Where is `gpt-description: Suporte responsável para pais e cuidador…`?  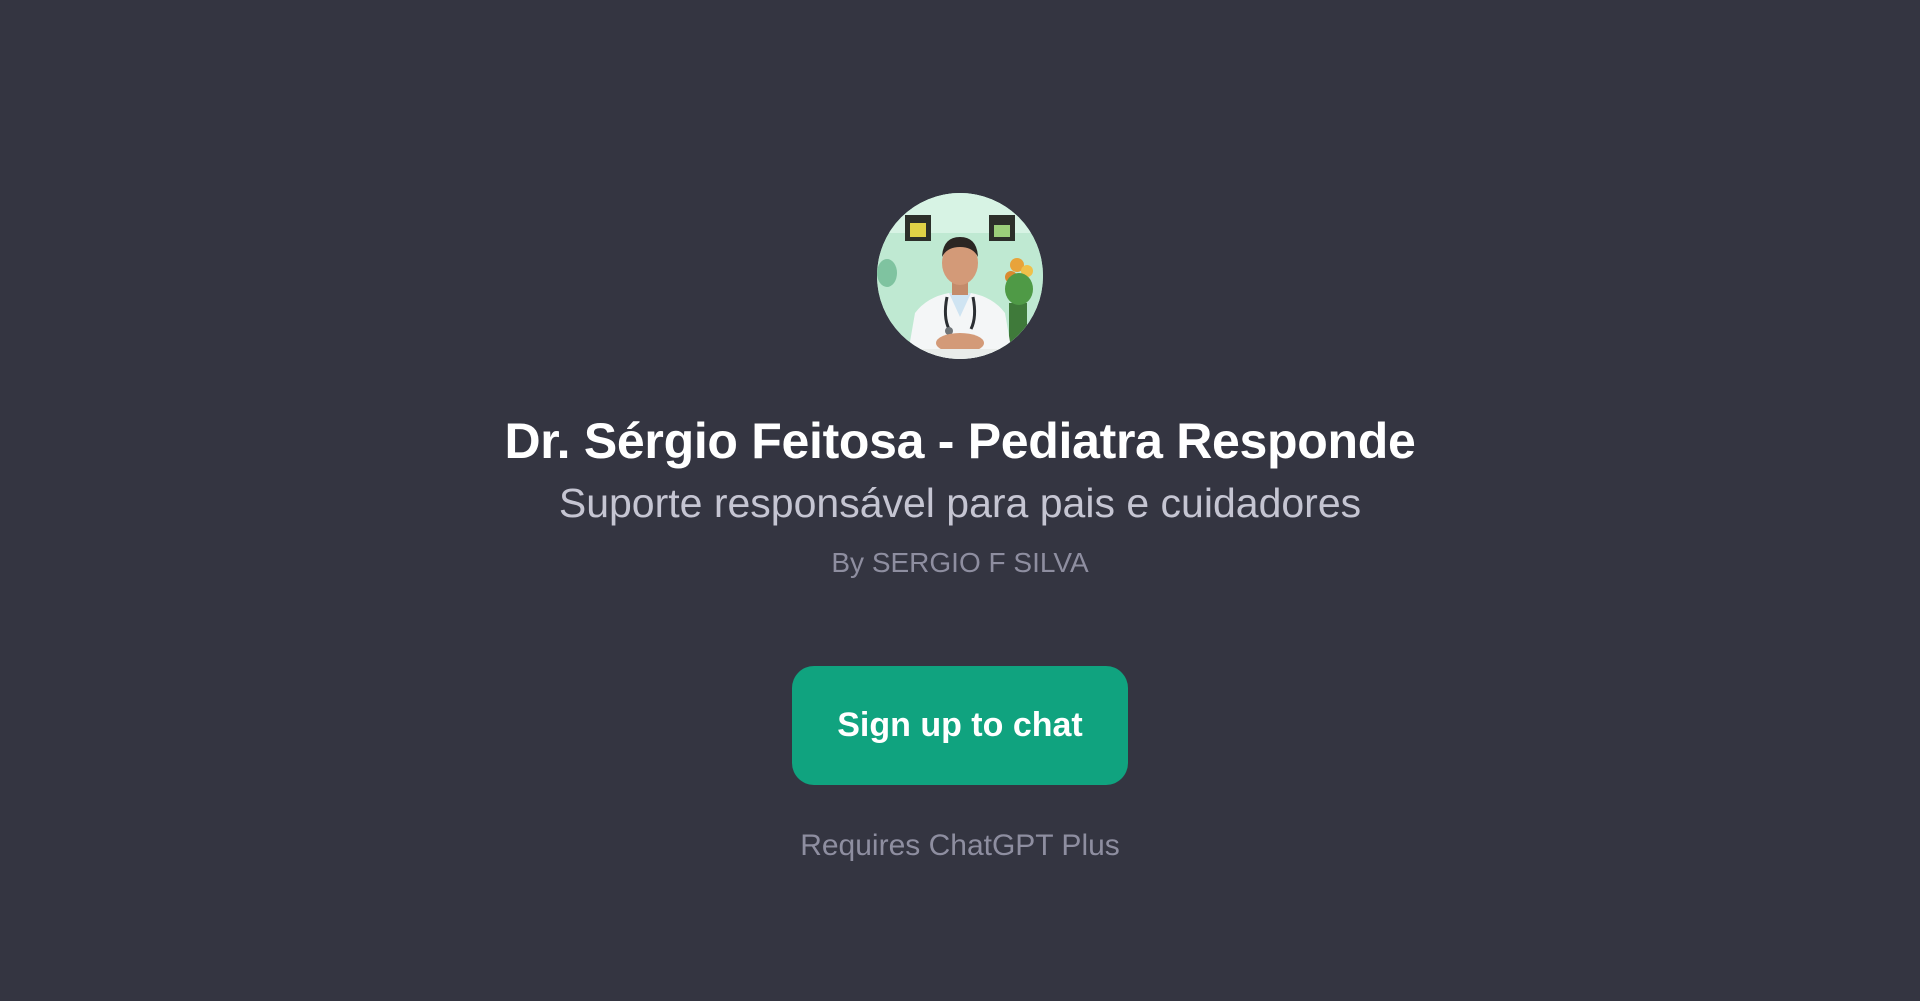
gpt-description: Suporte responsável para pais e cuidador… is located at coordinates (960, 503).